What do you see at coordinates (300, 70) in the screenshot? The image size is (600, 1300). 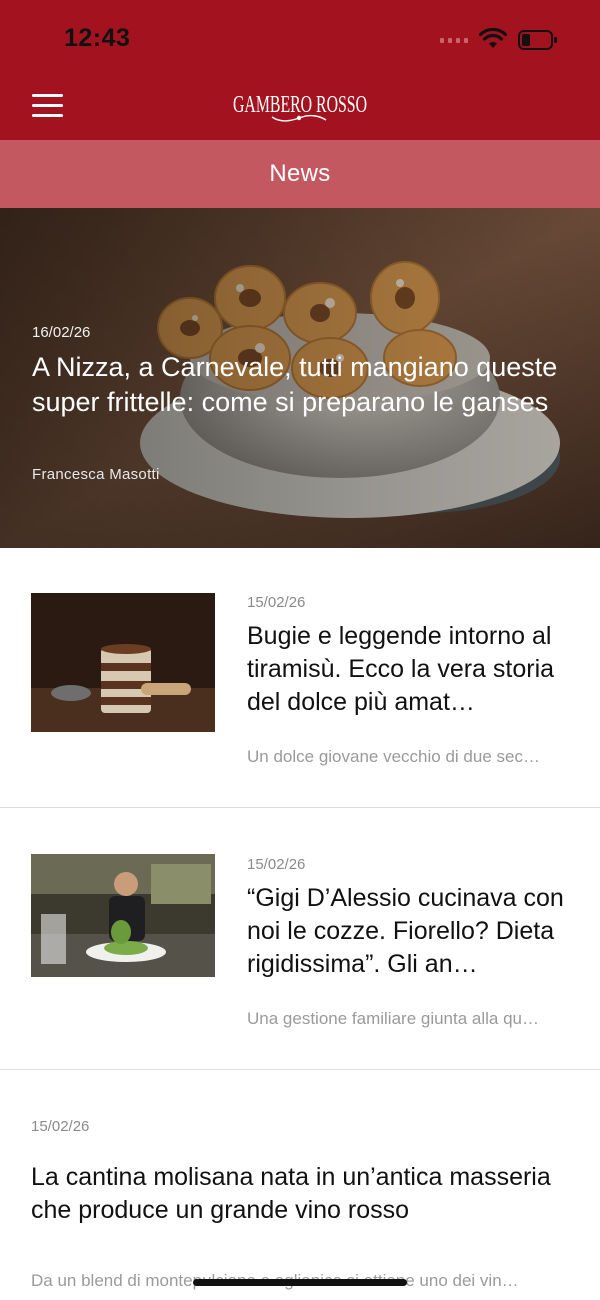 I see `app-header: 12:43 GAMBERO ROSSO` at bounding box center [300, 70].